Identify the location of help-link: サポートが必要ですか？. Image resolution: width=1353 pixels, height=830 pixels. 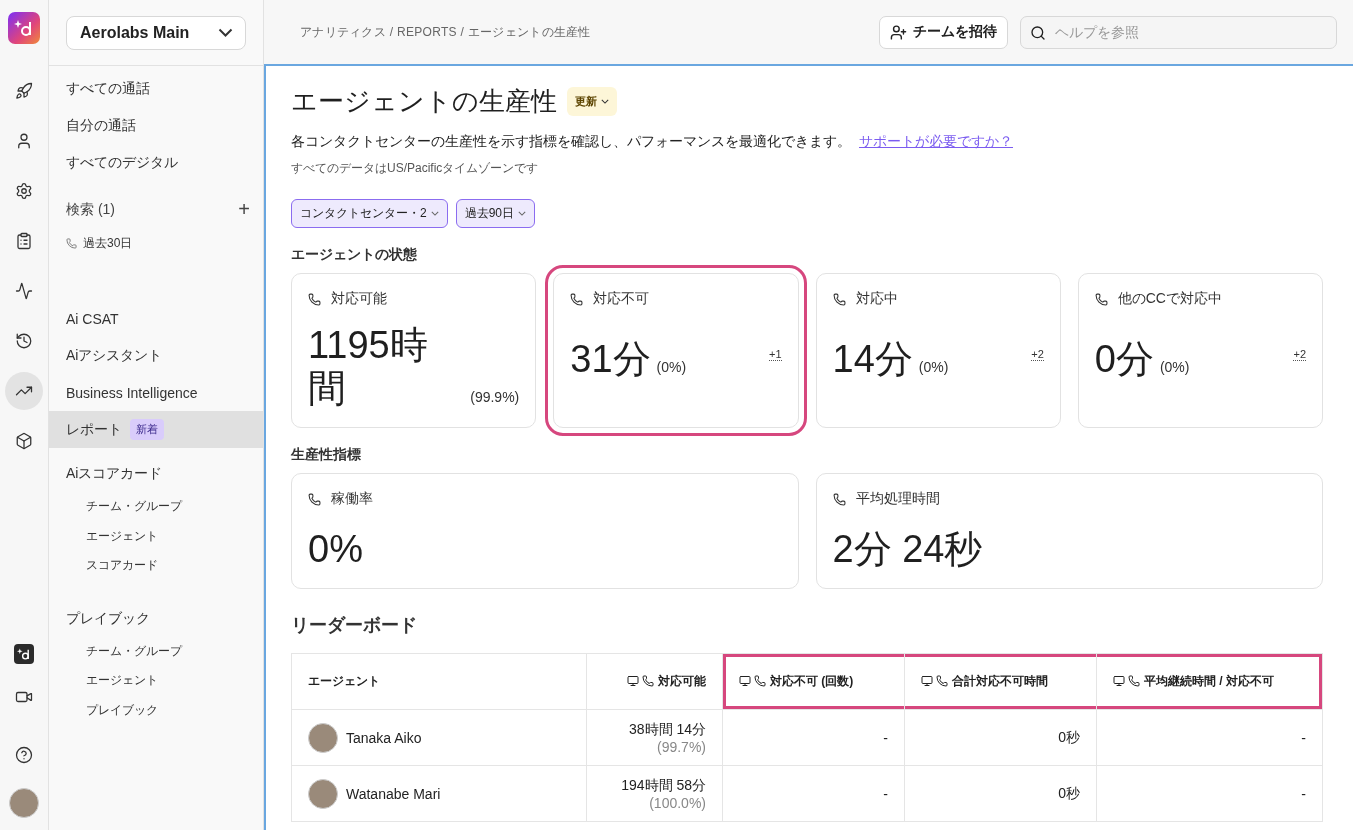
(936, 142).